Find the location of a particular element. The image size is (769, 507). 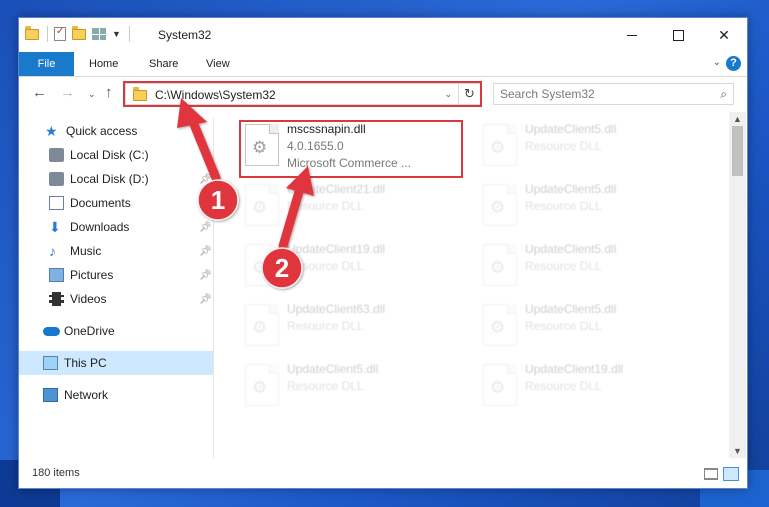

quick-access-toolbar: ▼ is located at coordinates (77, 33).